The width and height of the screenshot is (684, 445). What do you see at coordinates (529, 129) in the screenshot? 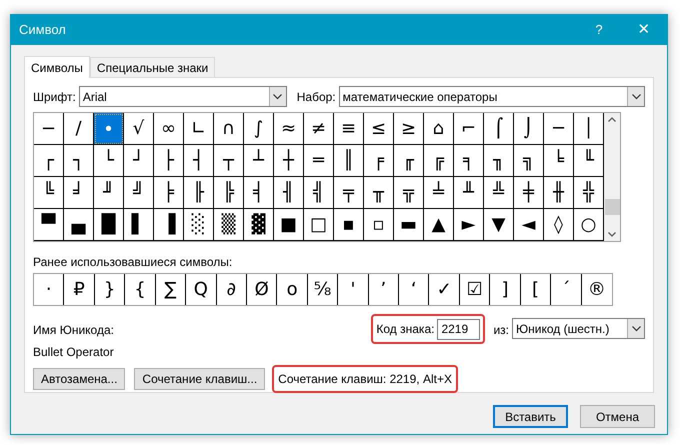
I see `symbol-cell: ⌡` at bounding box center [529, 129].